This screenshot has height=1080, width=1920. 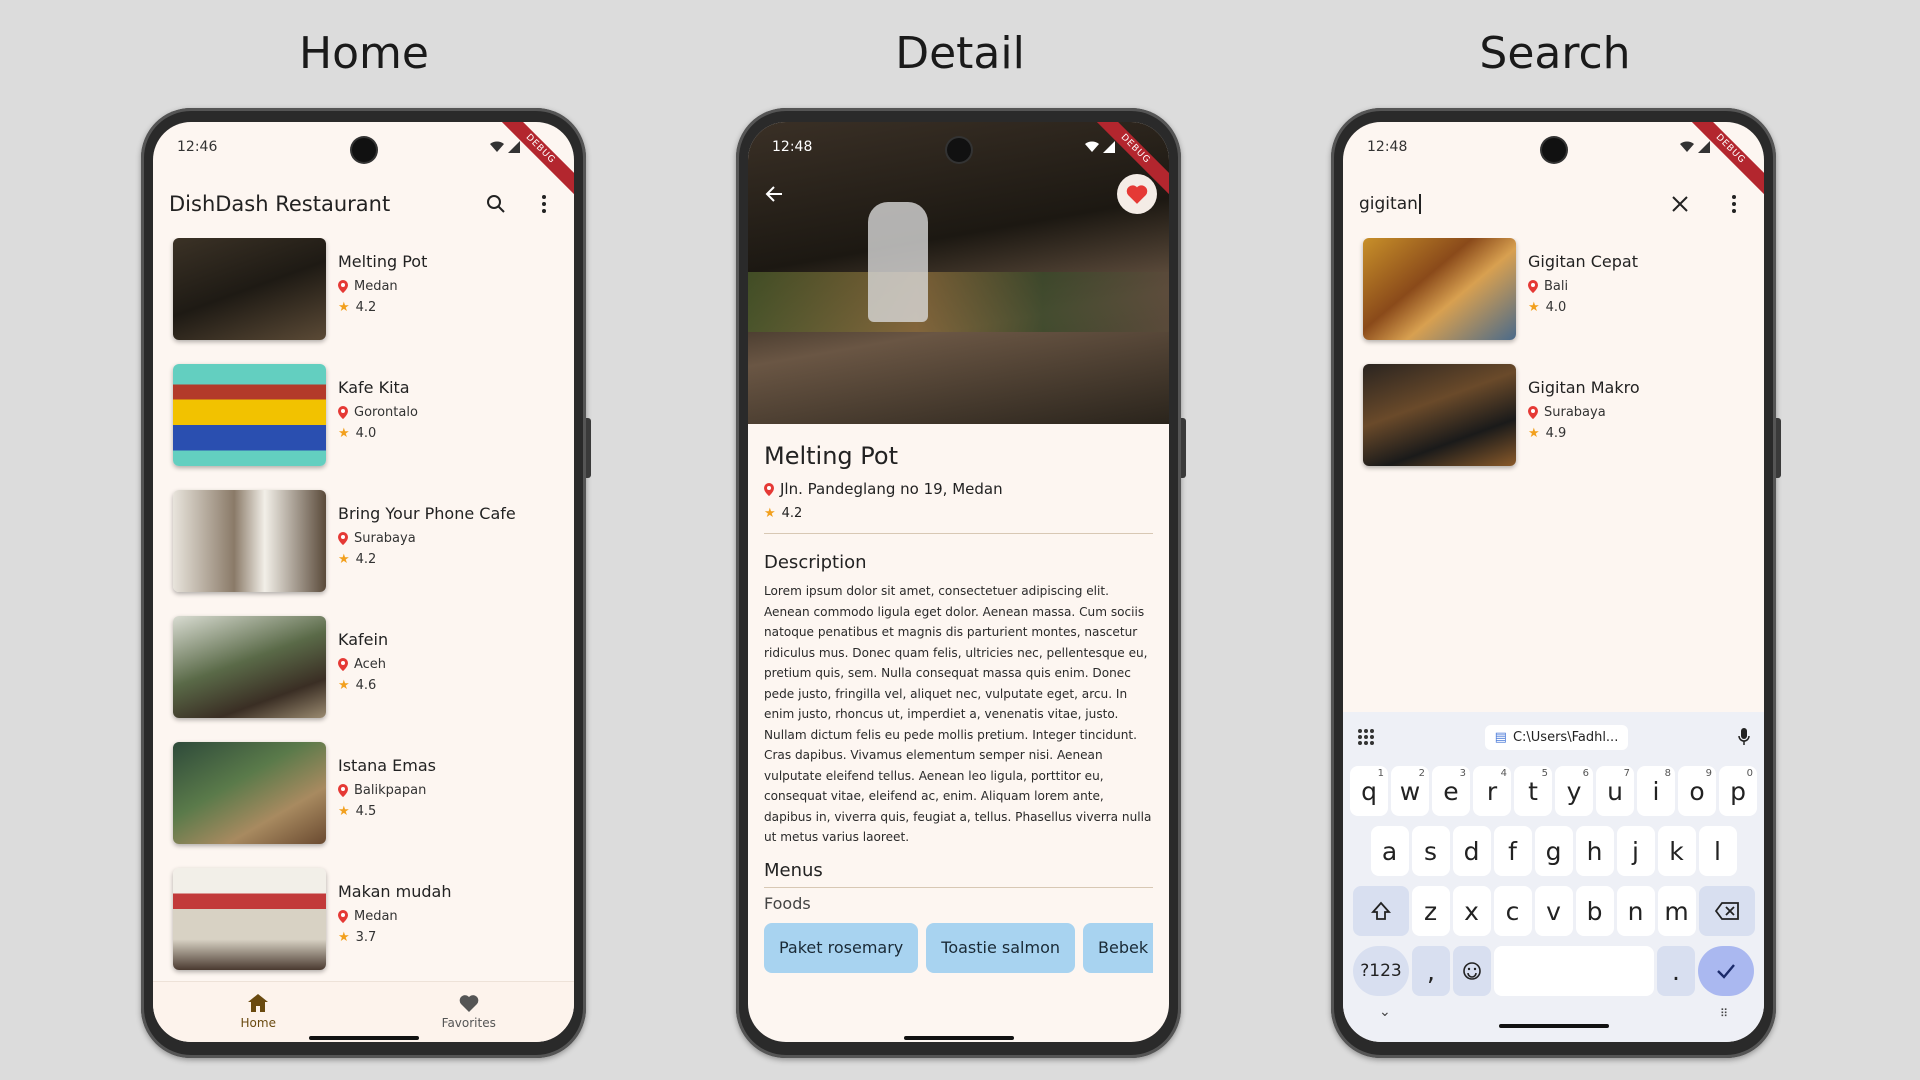 What do you see at coordinates (1430, 911) in the screenshot?
I see `key-z: z` at bounding box center [1430, 911].